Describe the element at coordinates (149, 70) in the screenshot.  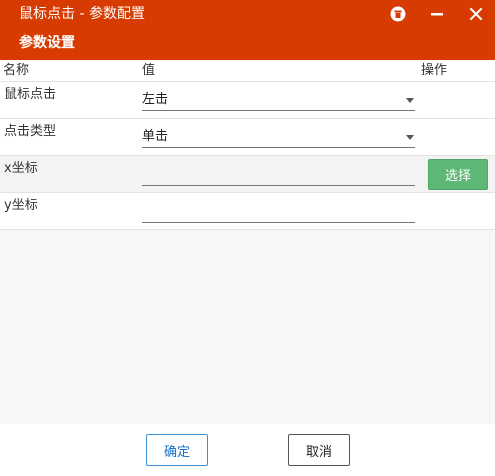
I see `header-value: 值` at that location.